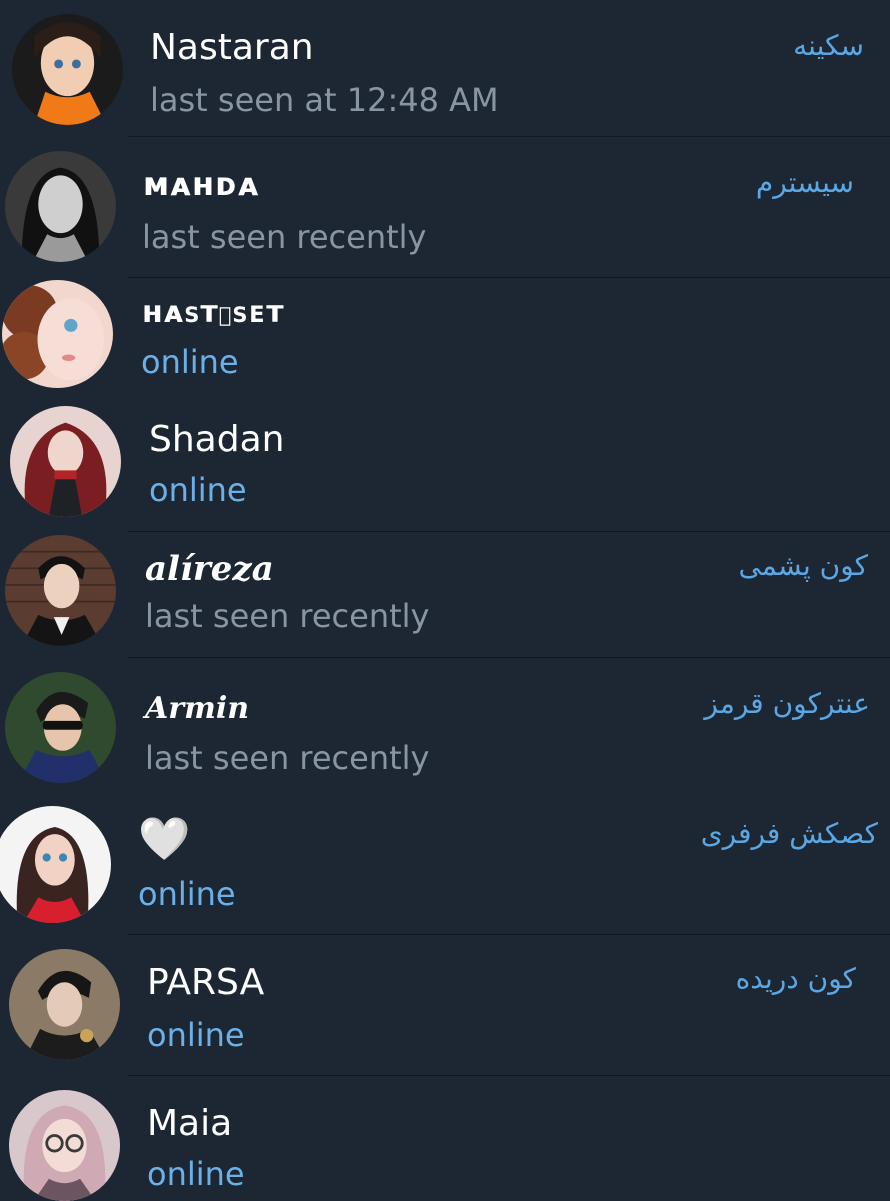 Image resolution: width=890 pixels, height=1201 pixels. I want to click on contact-row: ʜᴀsᴛɪsᴇᴛ online, so click(445, 335).